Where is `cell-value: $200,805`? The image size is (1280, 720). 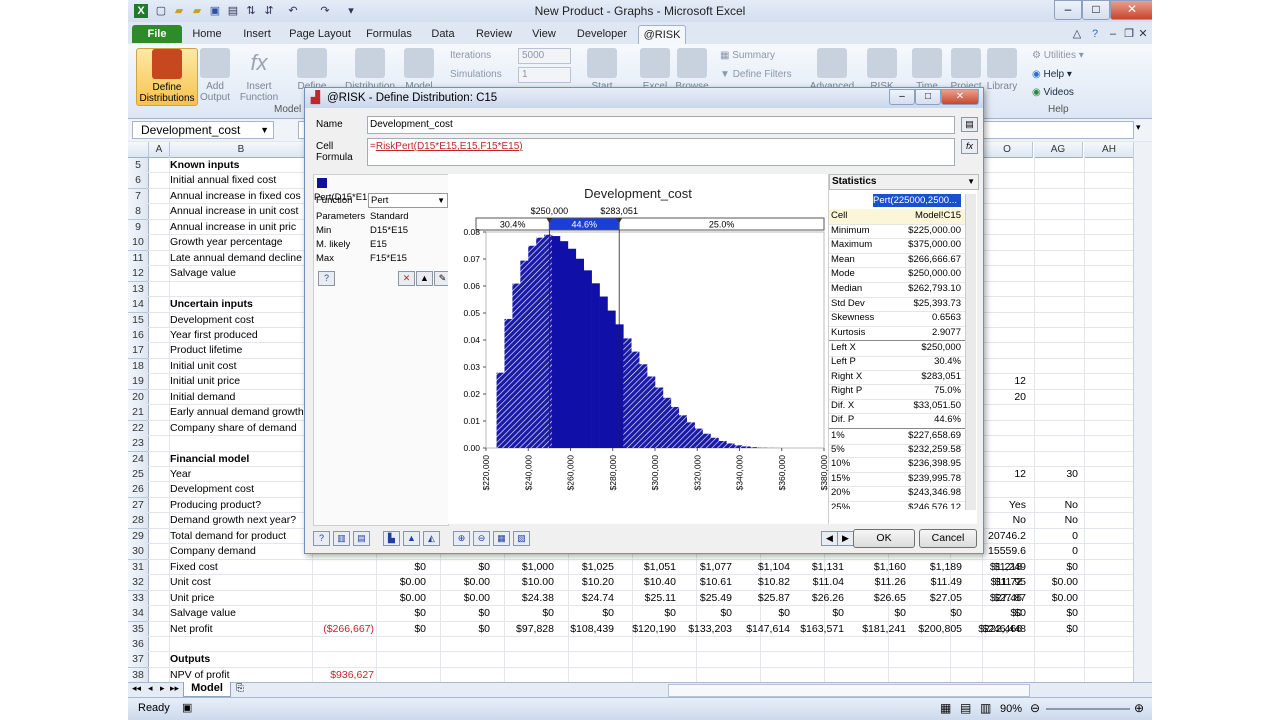
cell-value: $200,805 is located at coordinates (931, 629).